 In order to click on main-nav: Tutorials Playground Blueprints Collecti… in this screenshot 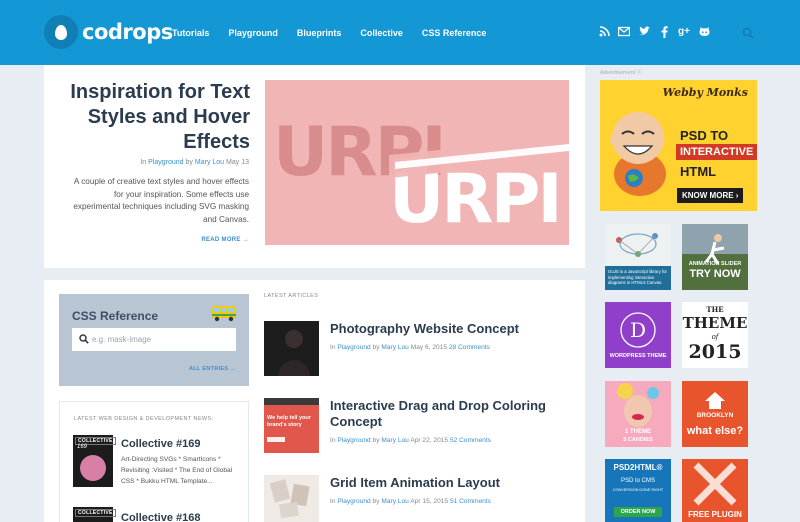, I will do `click(338, 32)`.